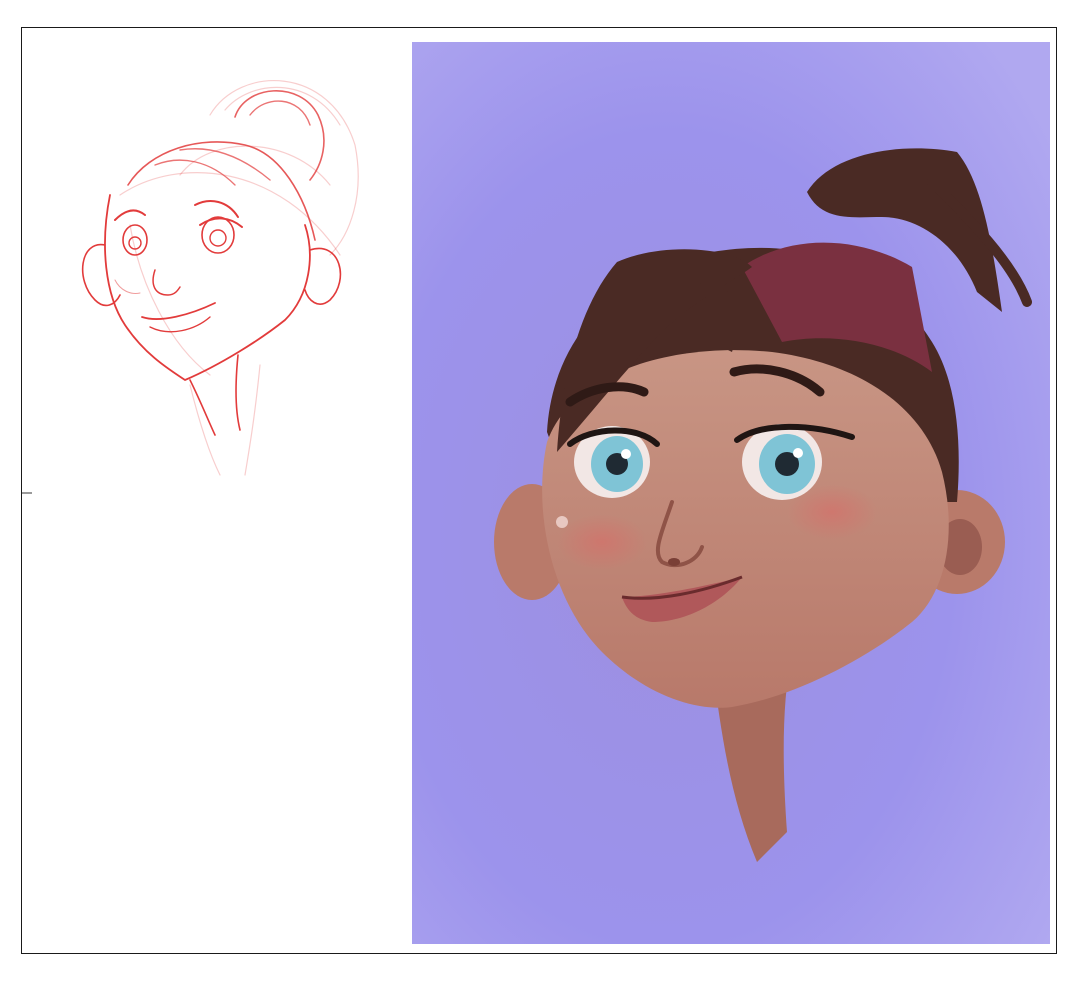  Describe the element at coordinates (220, 277) in the screenshot. I see `sketch-drawing` at that location.